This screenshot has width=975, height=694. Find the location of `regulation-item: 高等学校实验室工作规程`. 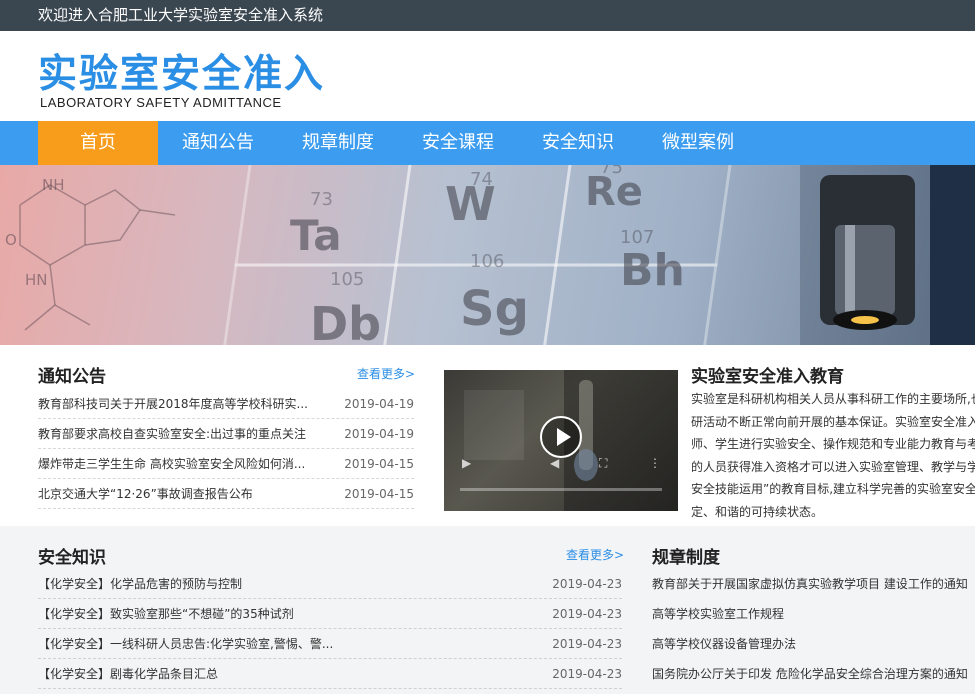

regulation-item: 高等学校实验室工作规程 is located at coordinates (813, 614).